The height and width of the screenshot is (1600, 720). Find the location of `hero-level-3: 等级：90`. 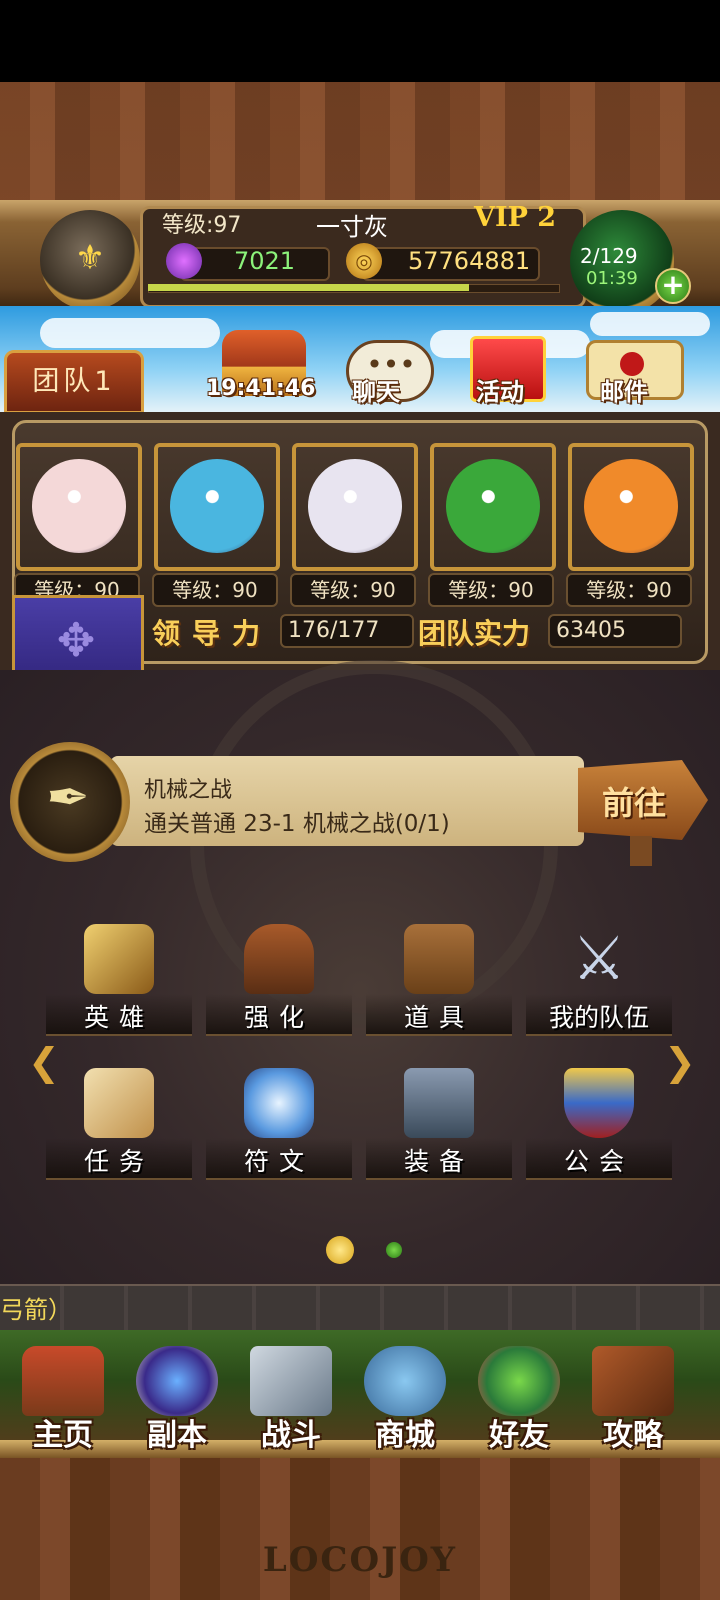

hero-level-3: 等级：90 is located at coordinates (353, 590).